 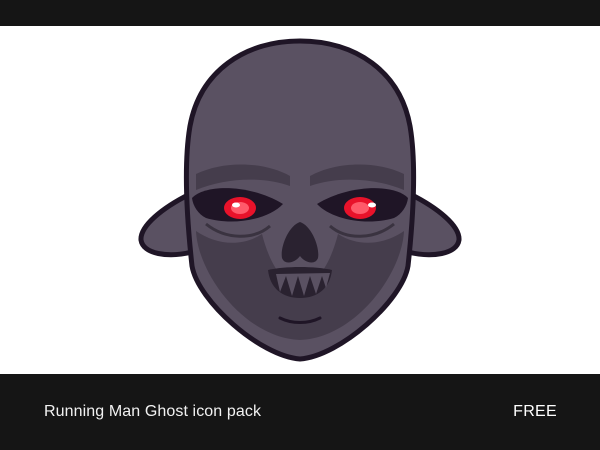 I want to click on right-ear, so click(x=433, y=224).